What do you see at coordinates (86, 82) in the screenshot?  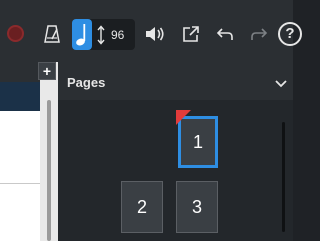 I see `pages-panel-title: Pages` at bounding box center [86, 82].